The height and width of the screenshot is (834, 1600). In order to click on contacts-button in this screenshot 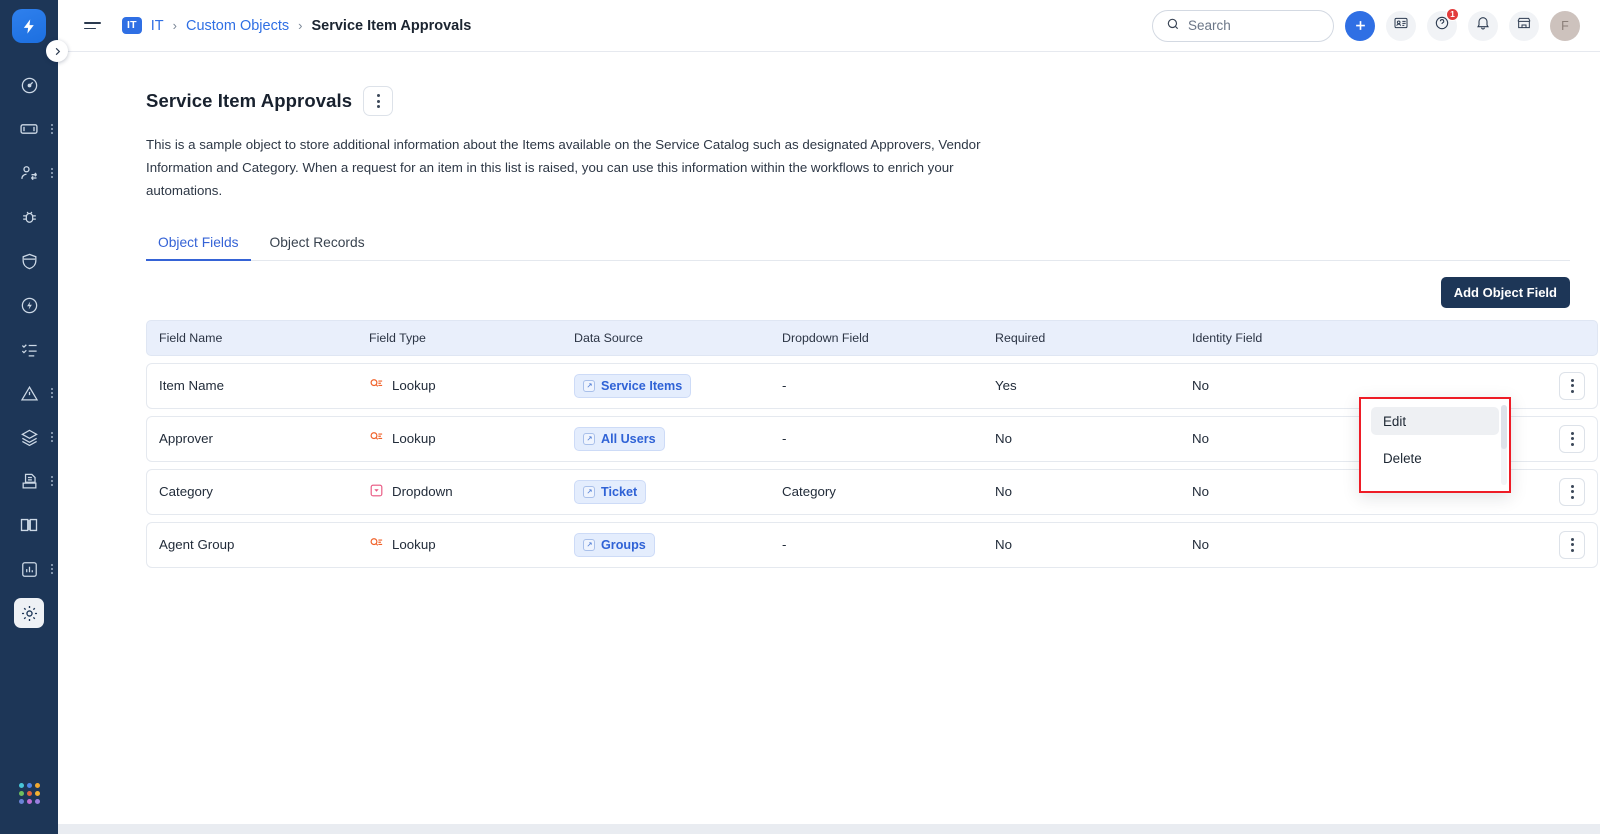, I will do `click(1401, 25)`.